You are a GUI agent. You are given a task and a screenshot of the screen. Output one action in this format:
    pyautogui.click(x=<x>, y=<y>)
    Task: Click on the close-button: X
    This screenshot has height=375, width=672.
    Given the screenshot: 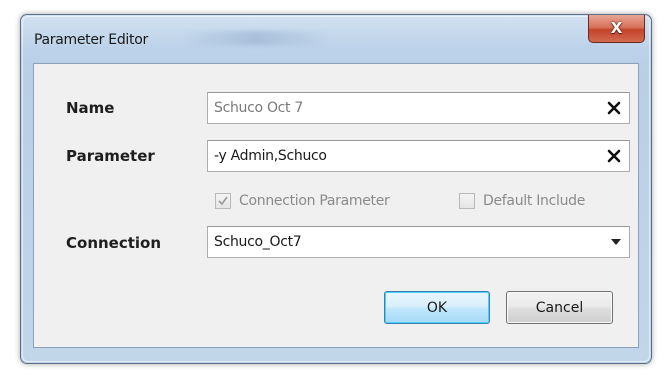 What is the action you would take?
    pyautogui.click(x=616, y=29)
    